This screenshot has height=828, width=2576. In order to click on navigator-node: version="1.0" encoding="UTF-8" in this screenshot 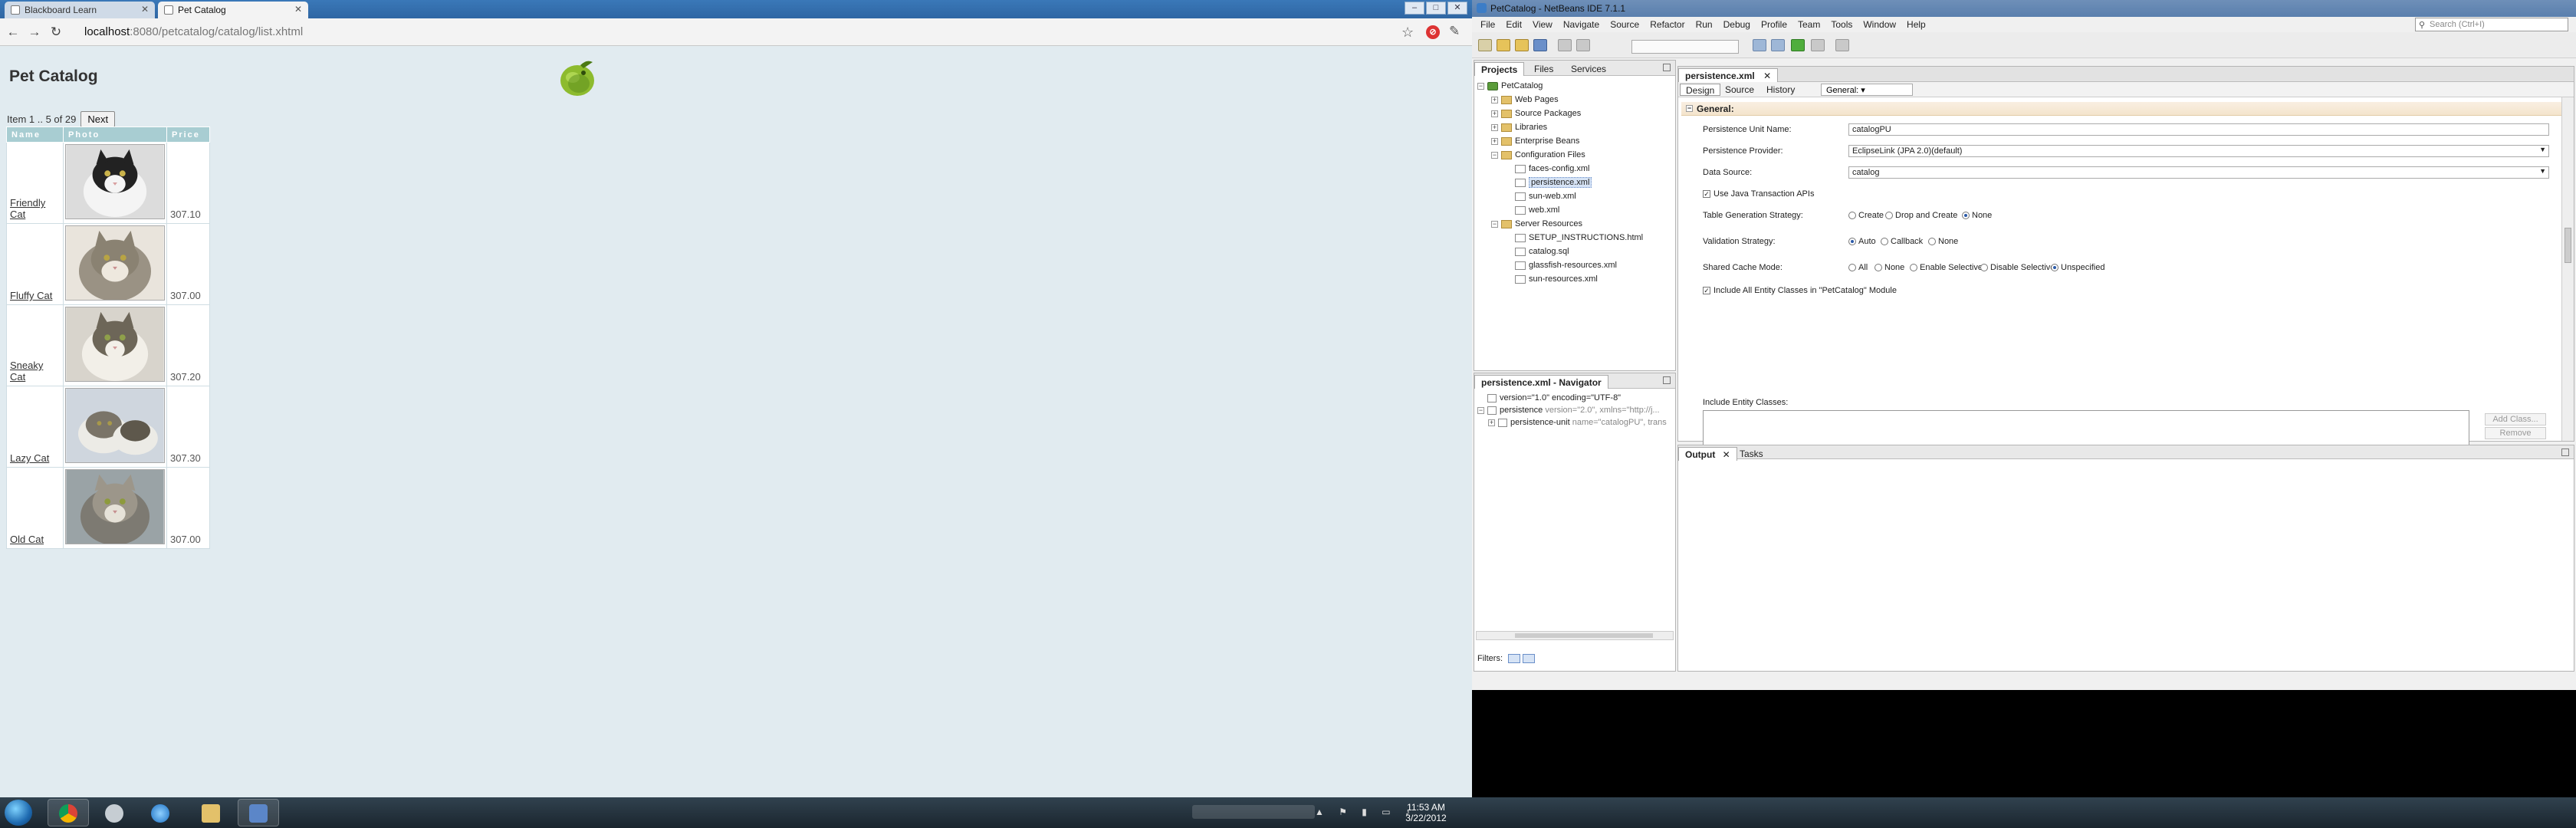, I will do `click(1572, 398)`.